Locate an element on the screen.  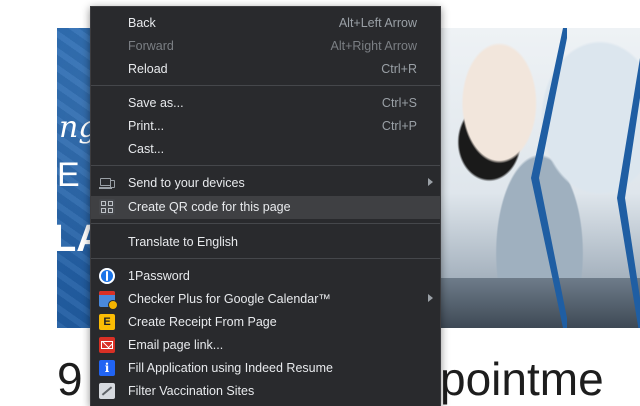
banner-text-fragment: E is located at coordinates (68, 175).